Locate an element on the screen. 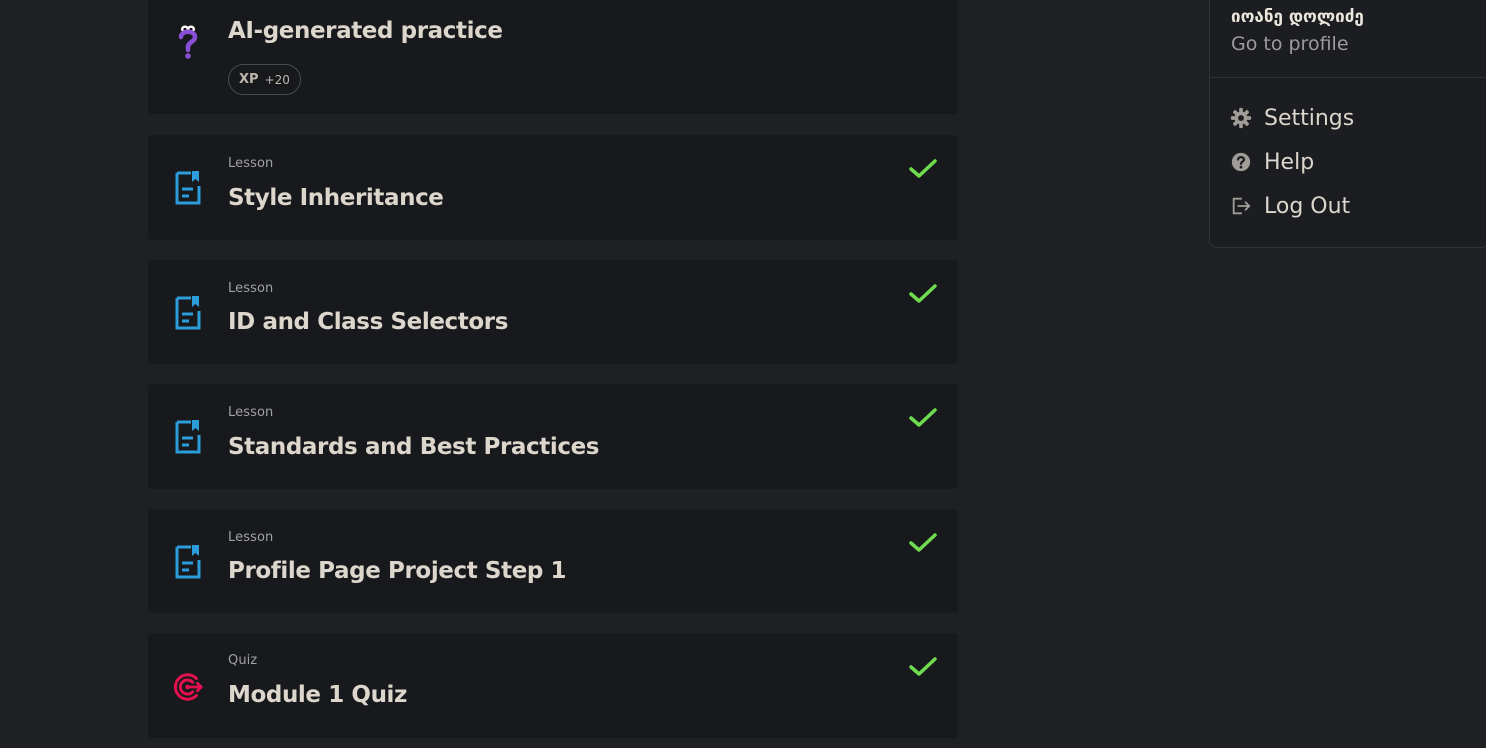 The width and height of the screenshot is (1486, 748). xp-reward-badge: XP +20 is located at coordinates (264, 79).